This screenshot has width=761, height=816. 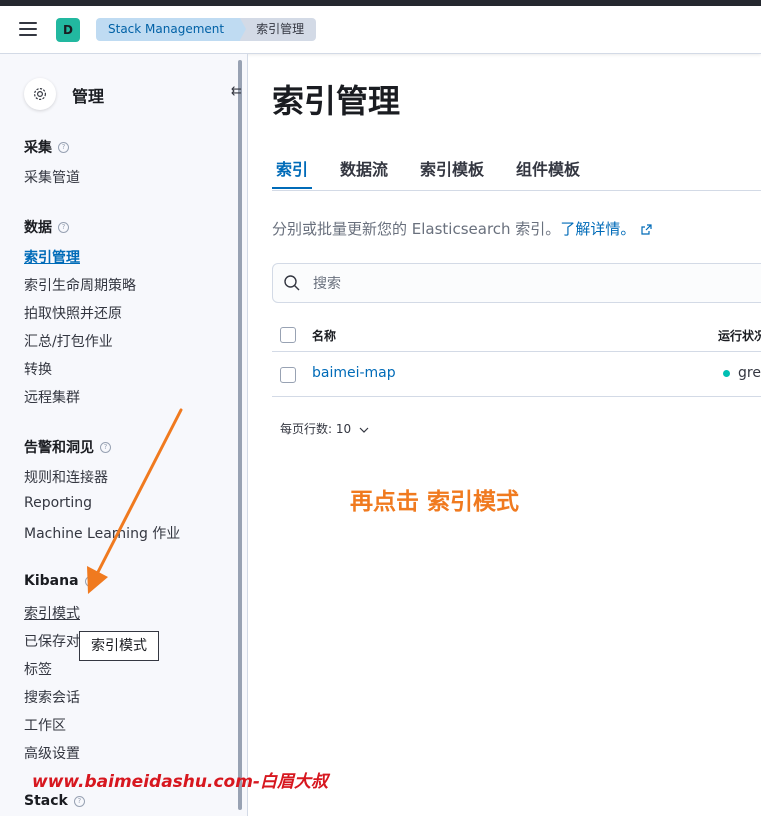 I want to click on search-input, so click(x=513, y=284).